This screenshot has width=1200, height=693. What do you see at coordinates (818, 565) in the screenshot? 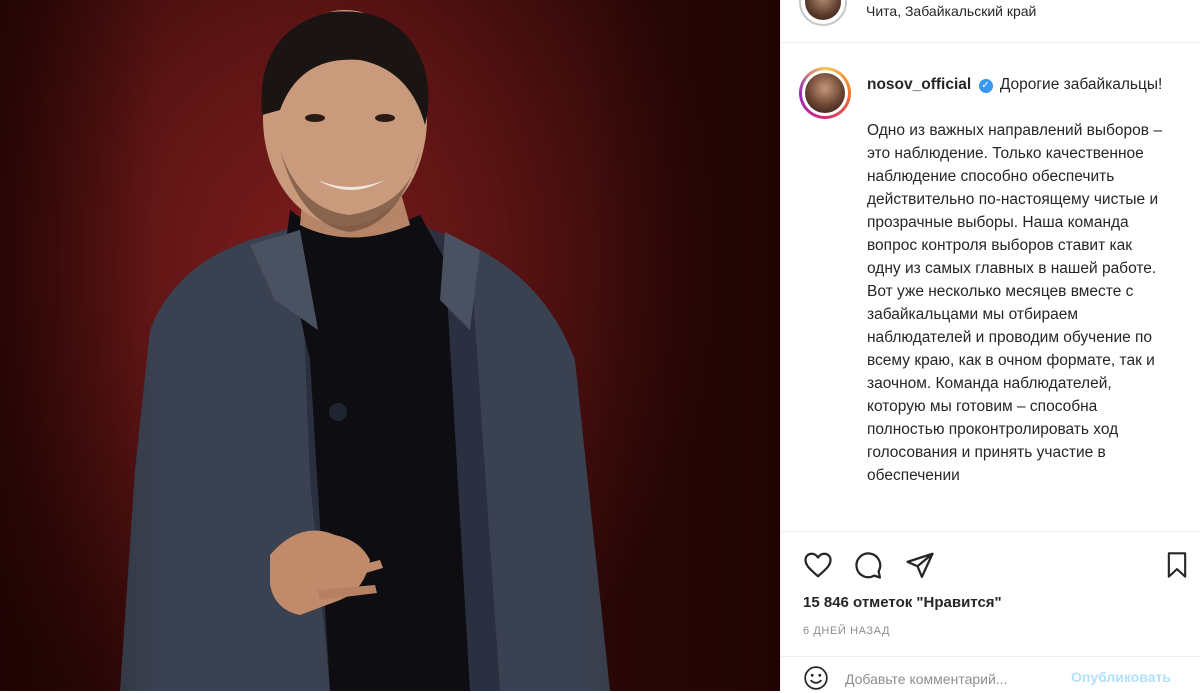
I see `heart-icon` at bounding box center [818, 565].